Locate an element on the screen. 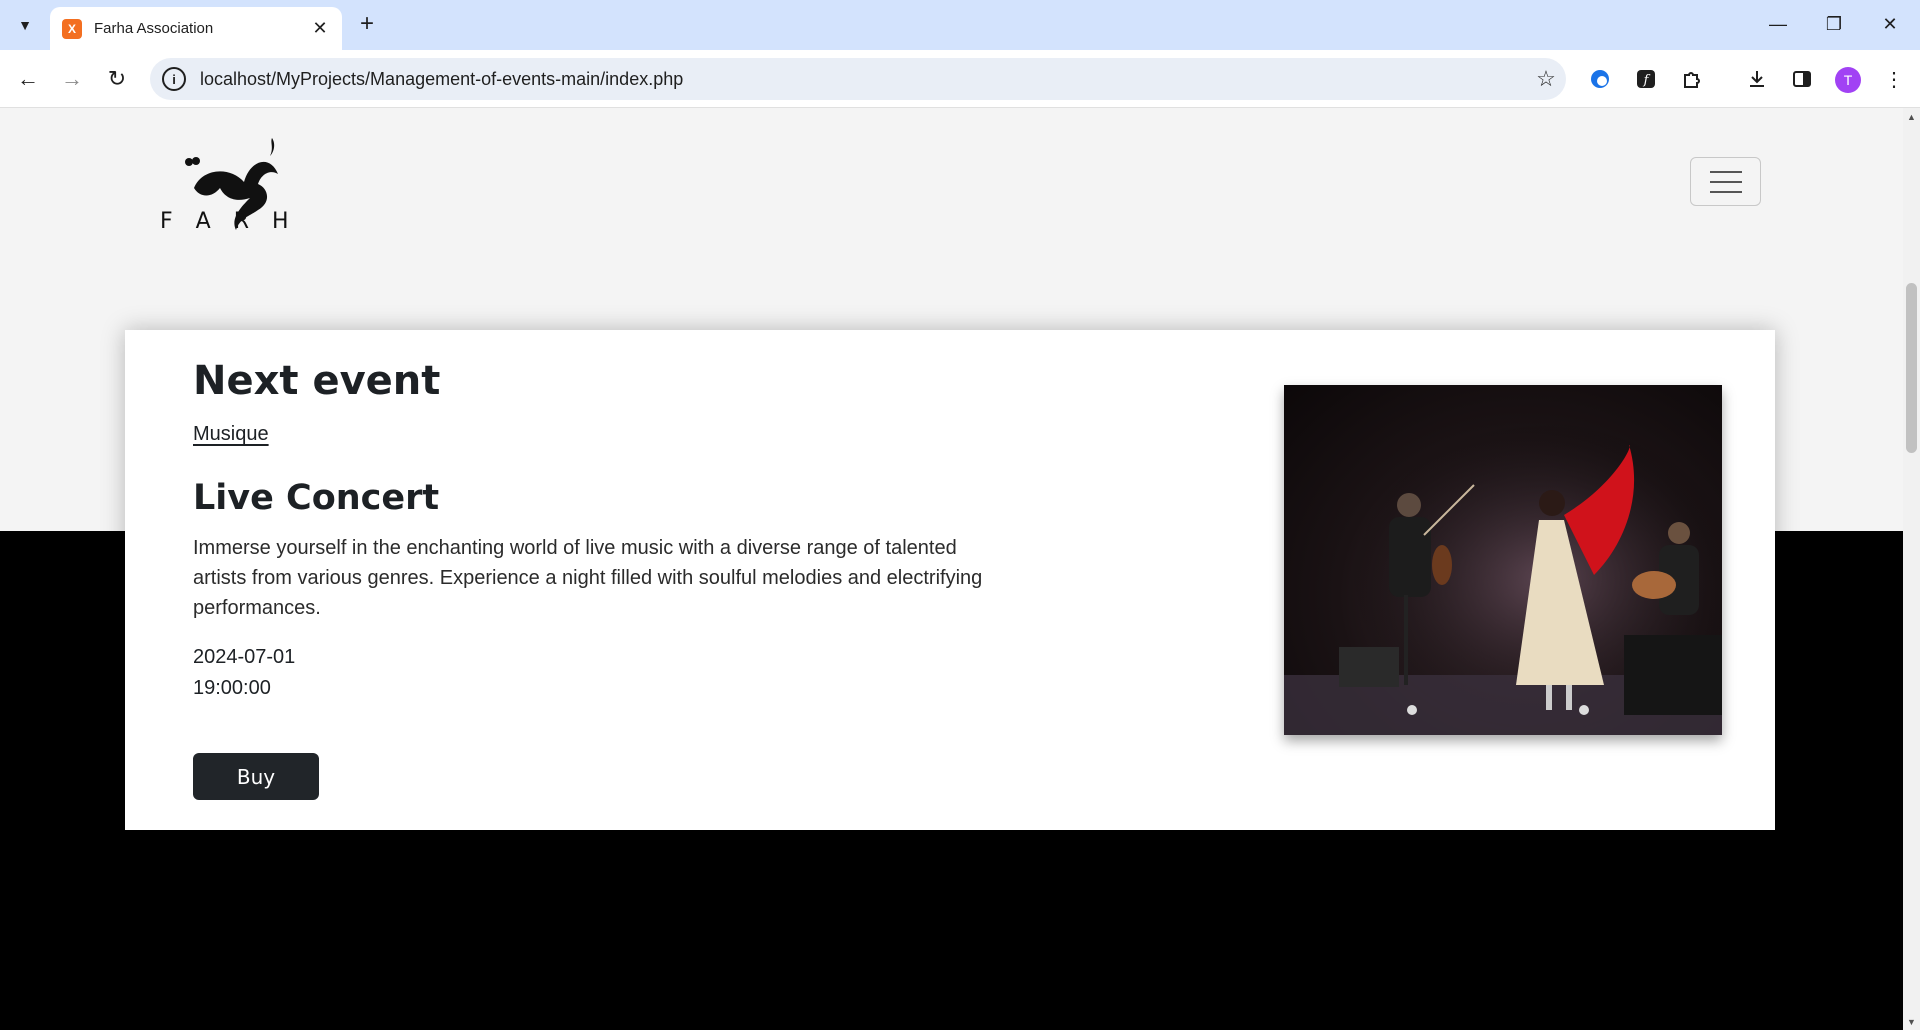 This screenshot has width=1920, height=1030. hamburger-menu-button is located at coordinates (1725, 181).